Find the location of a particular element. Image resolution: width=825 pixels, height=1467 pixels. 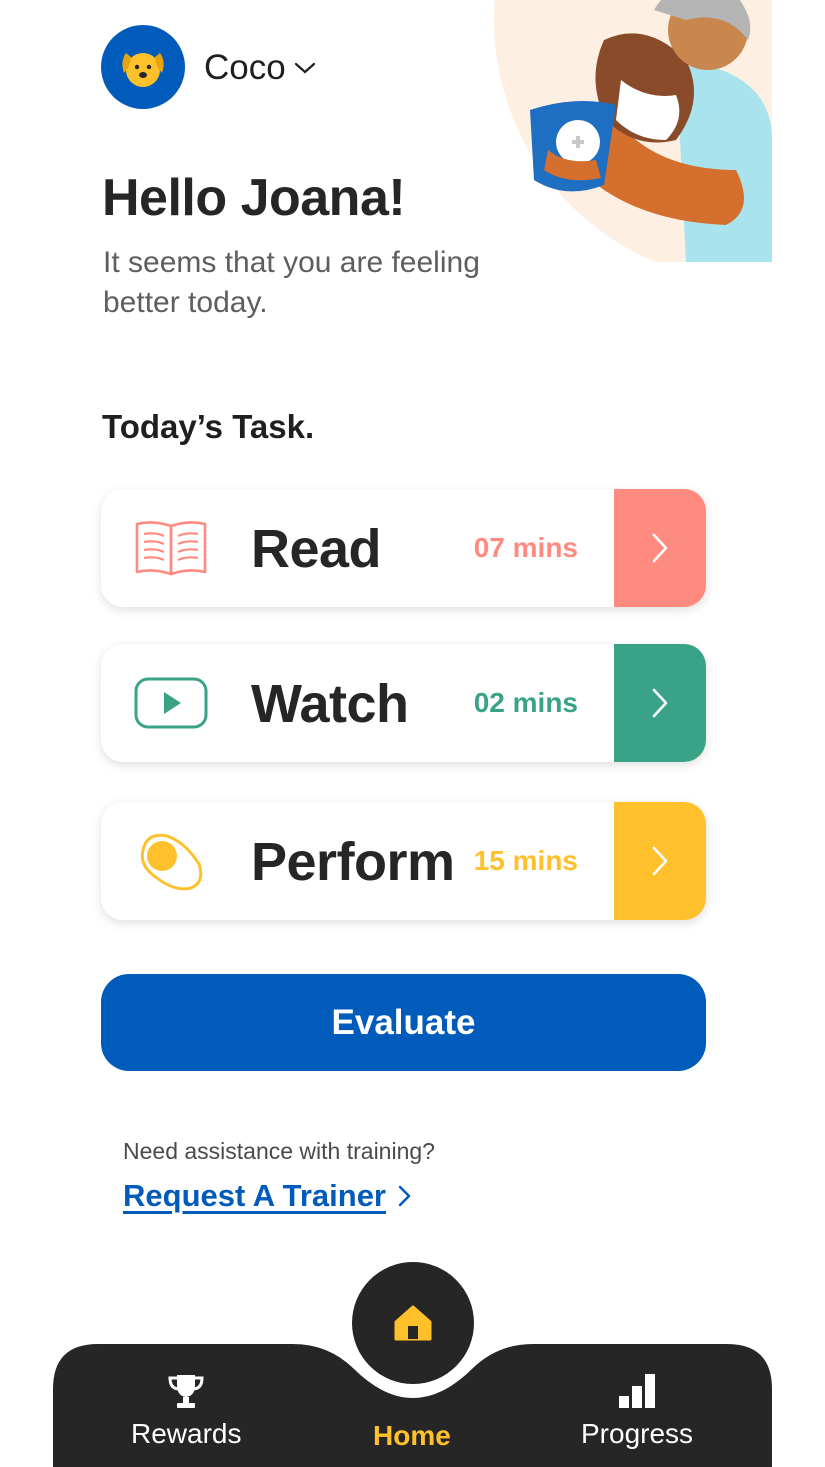

greeting-title: Hello Joana! is located at coordinates (254, 198).